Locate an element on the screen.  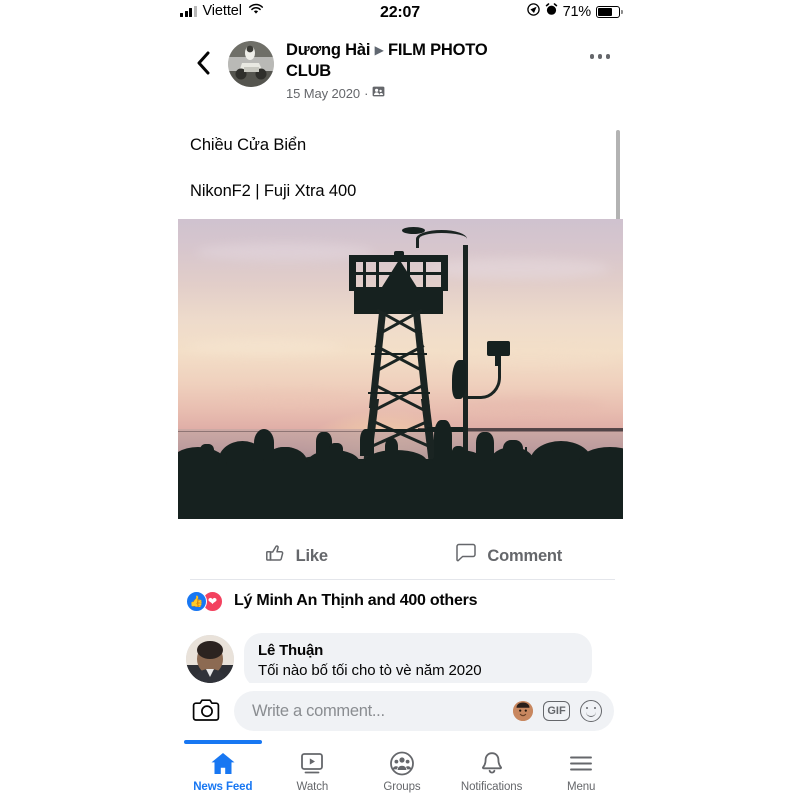
thumbs-up-icon is located at coordinates (275, 556).